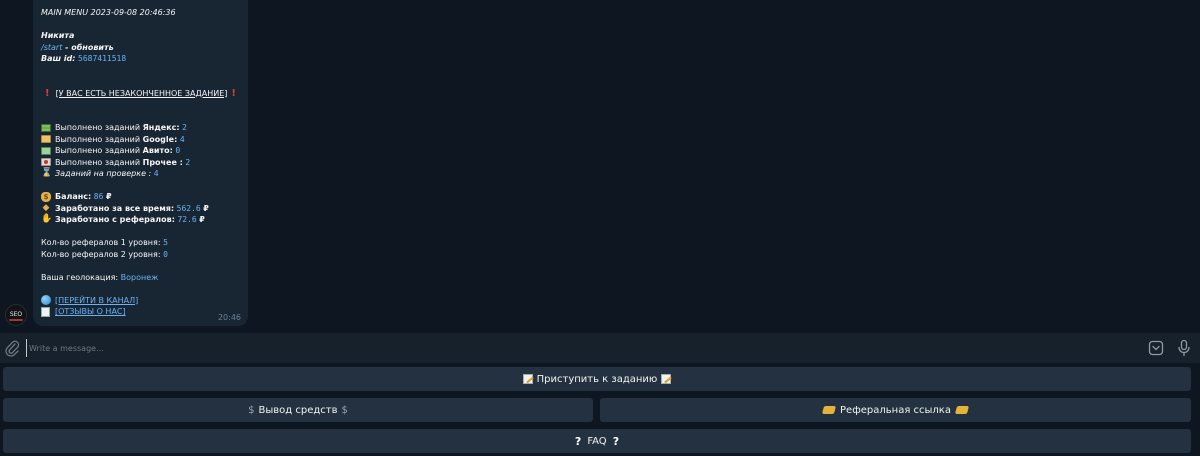 This screenshot has height=456, width=1200. I want to click on withdraw-button: $ Вывод средств $, so click(298, 410).